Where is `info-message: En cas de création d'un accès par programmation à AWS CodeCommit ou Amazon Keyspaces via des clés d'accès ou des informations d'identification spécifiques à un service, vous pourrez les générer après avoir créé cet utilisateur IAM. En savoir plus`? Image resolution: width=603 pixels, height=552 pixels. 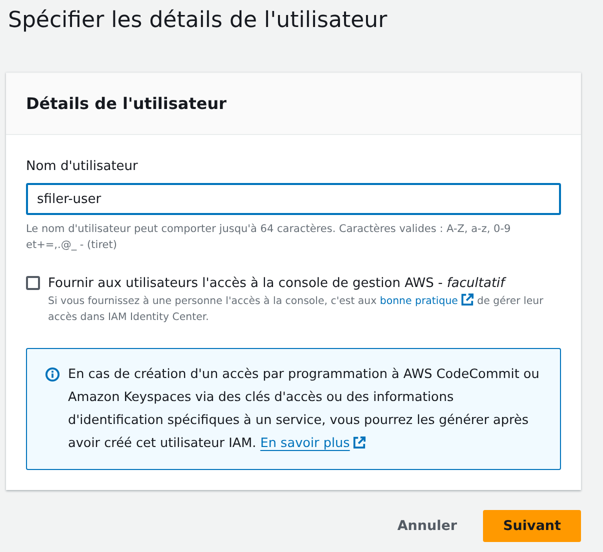
info-message: En cas de création d'un accès par programmation à AWS CodeCommit ou Amazon Keyspaces via des clés d'accès ou des informations d'identification spécifiques à un service, vous pourrez les générer après avoir créé cet utilisateur IAM. En savoir plus is located at coordinates (304, 409).